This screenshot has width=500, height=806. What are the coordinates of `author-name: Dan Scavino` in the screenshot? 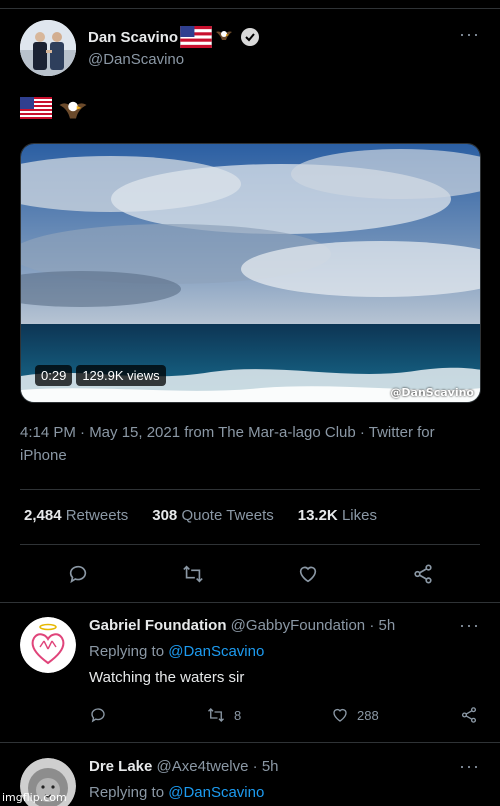 It's located at (133, 37).